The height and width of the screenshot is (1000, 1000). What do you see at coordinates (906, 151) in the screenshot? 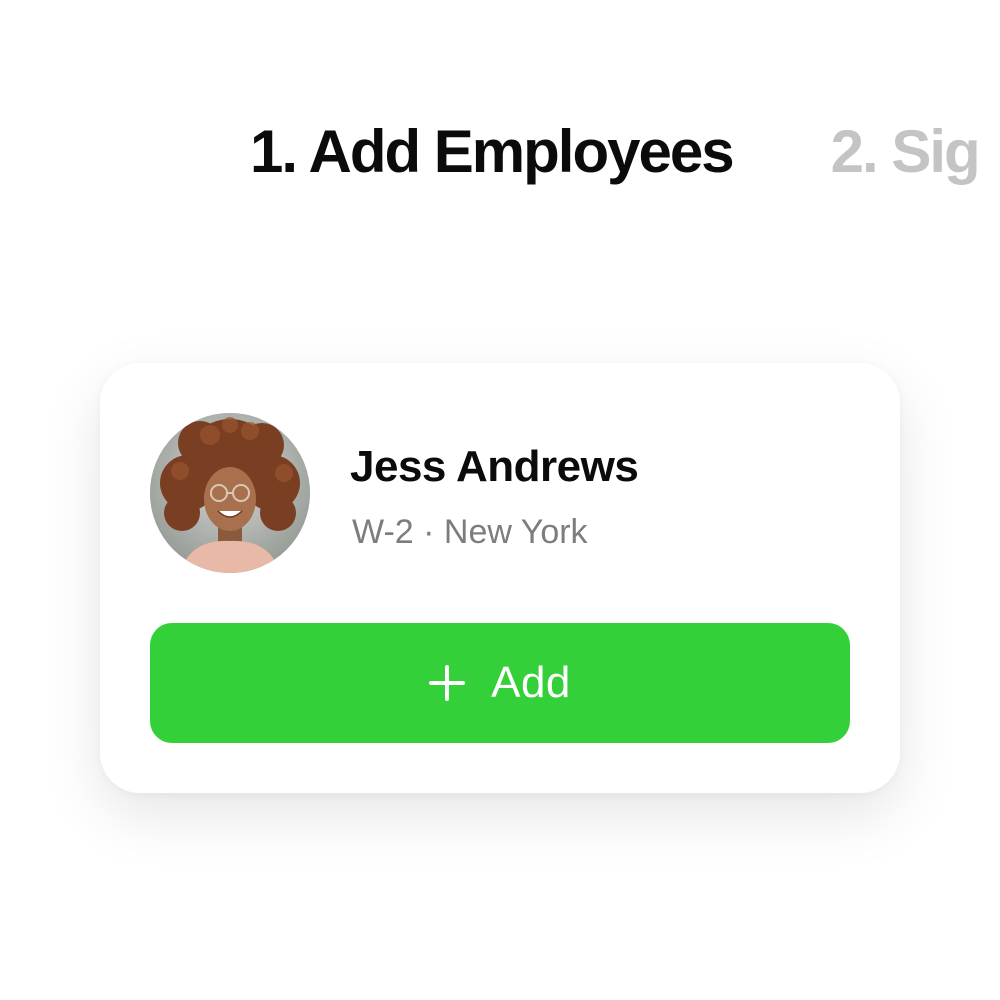
I see `step-sign: 2. Sig` at bounding box center [906, 151].